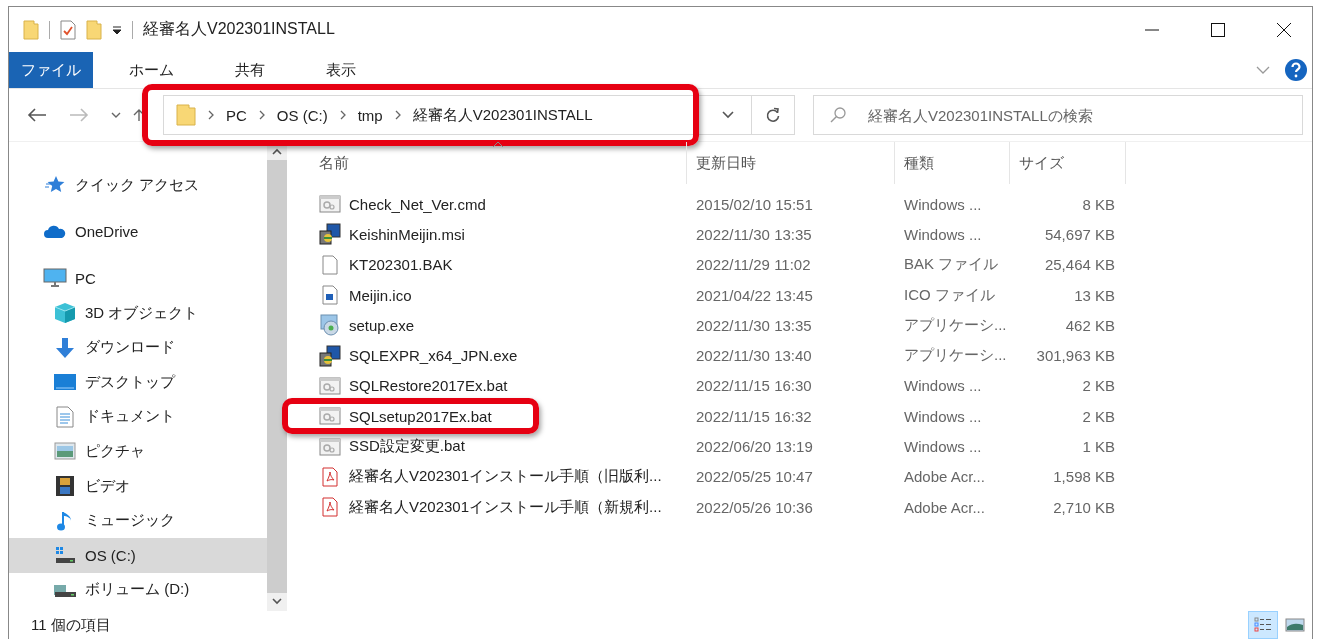 The height and width of the screenshot is (639, 1319). I want to click on nav-item: OS (C:), so click(138, 555).